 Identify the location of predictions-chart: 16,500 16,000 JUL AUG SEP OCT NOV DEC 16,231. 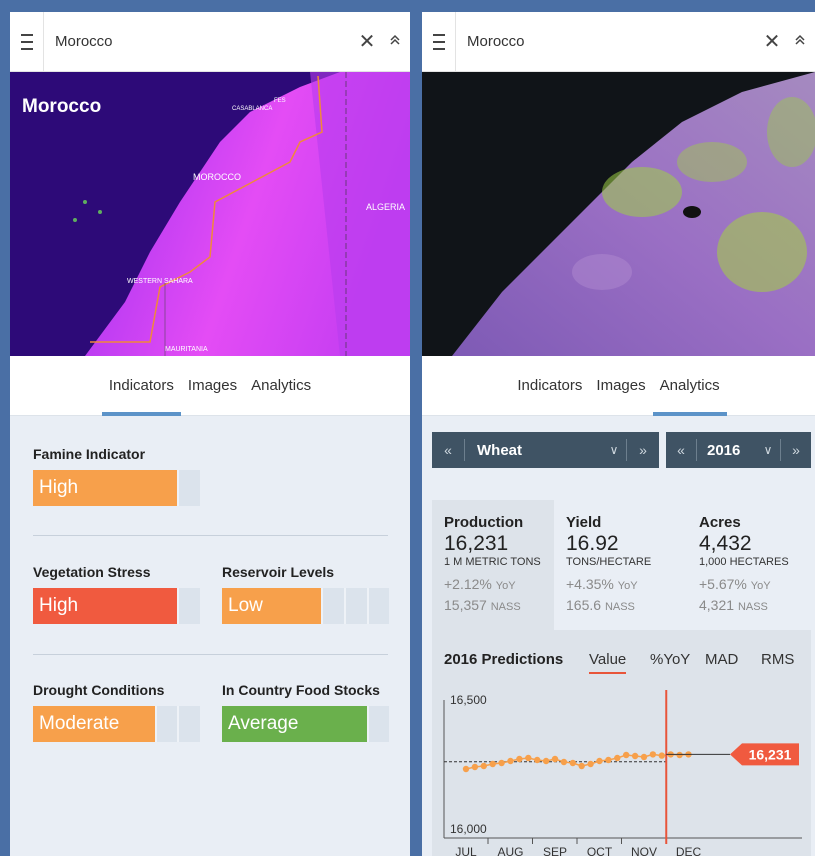
(621, 773).